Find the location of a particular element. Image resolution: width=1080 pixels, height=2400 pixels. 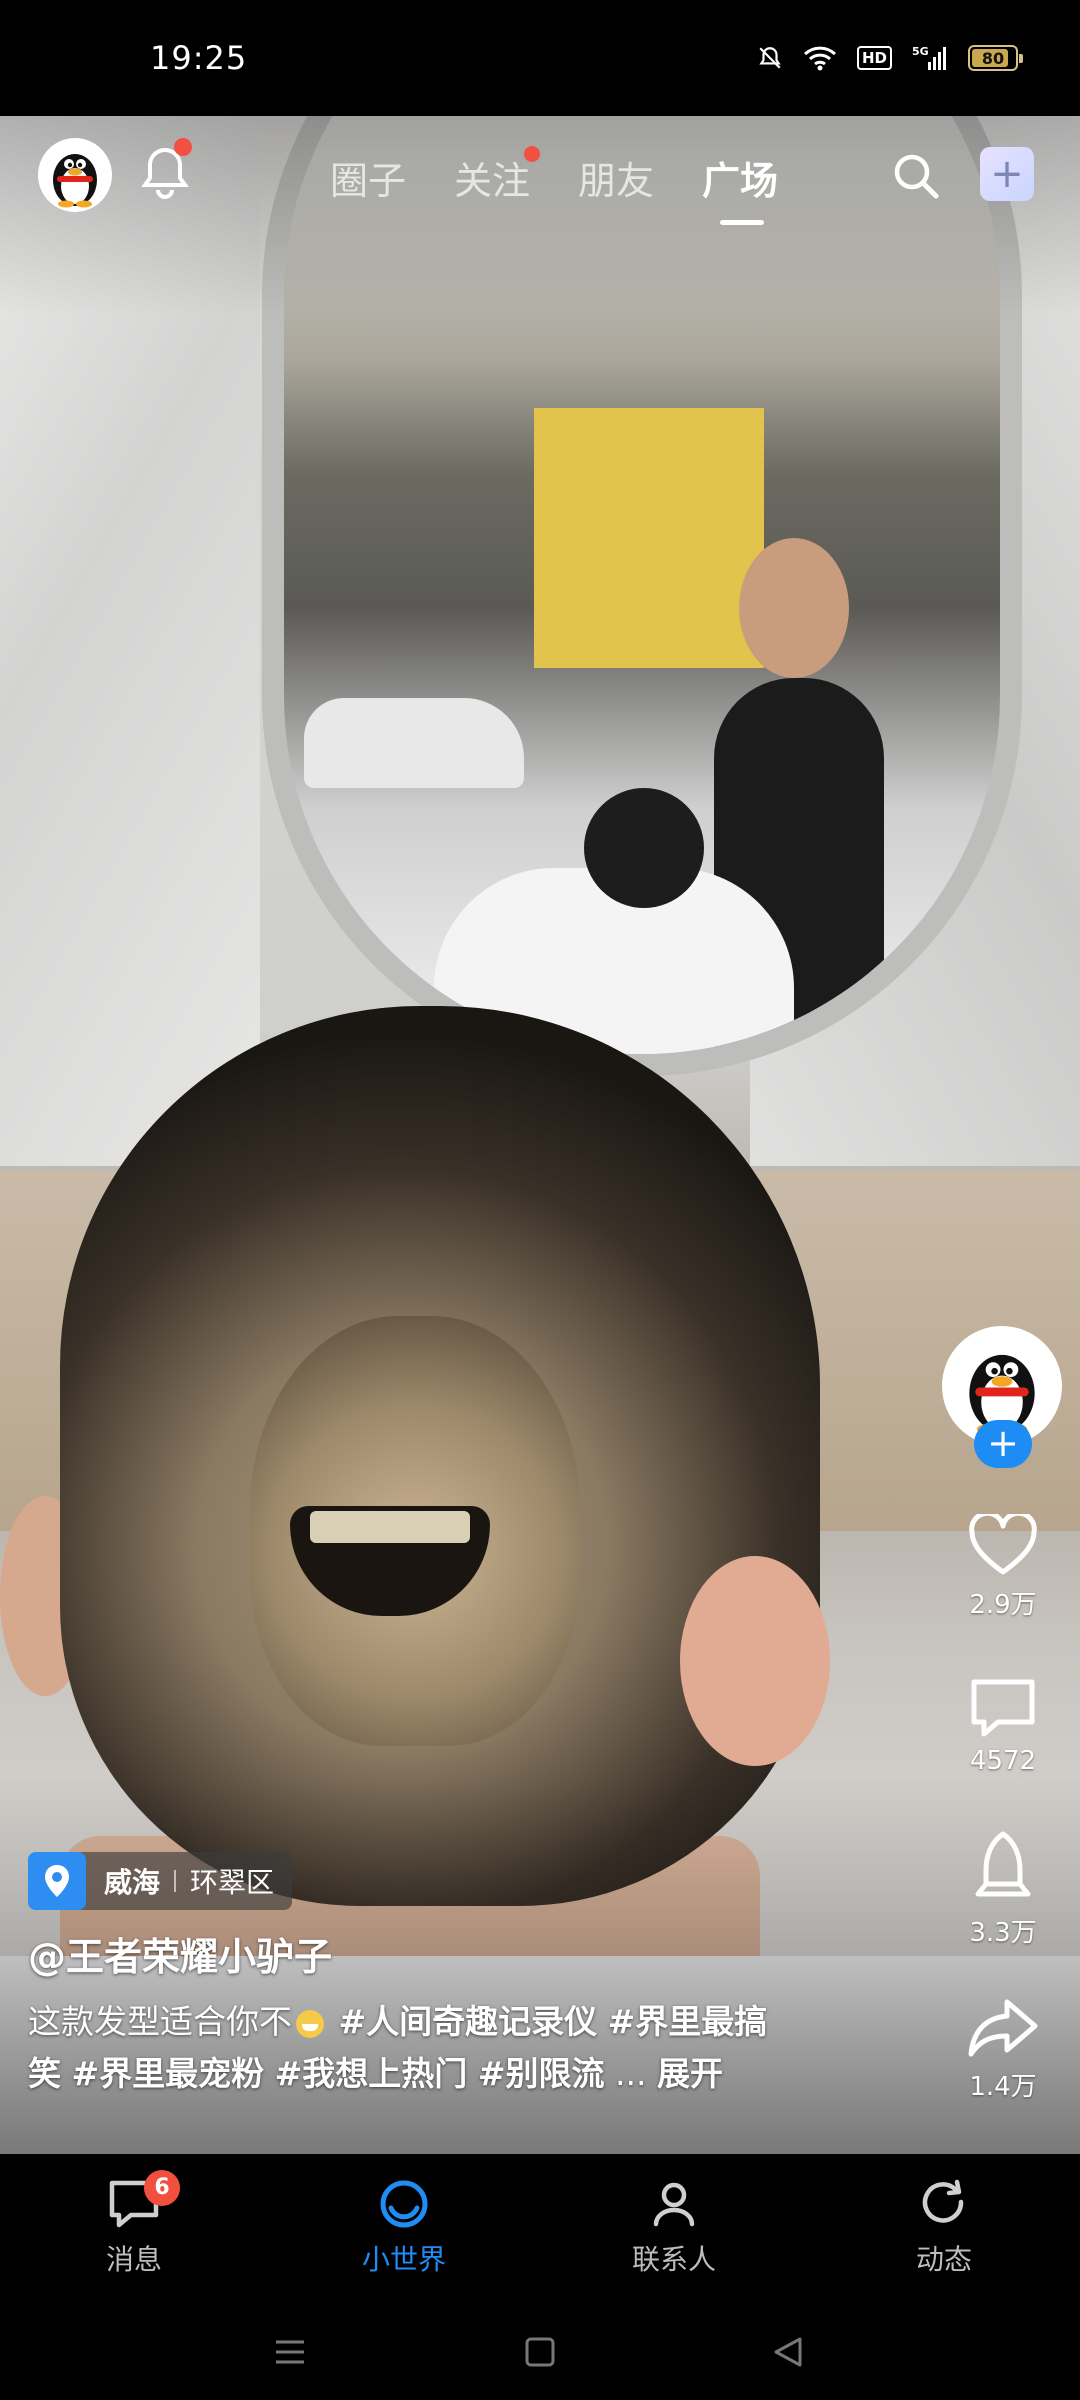

location-pin-icon is located at coordinates (57, 1881).